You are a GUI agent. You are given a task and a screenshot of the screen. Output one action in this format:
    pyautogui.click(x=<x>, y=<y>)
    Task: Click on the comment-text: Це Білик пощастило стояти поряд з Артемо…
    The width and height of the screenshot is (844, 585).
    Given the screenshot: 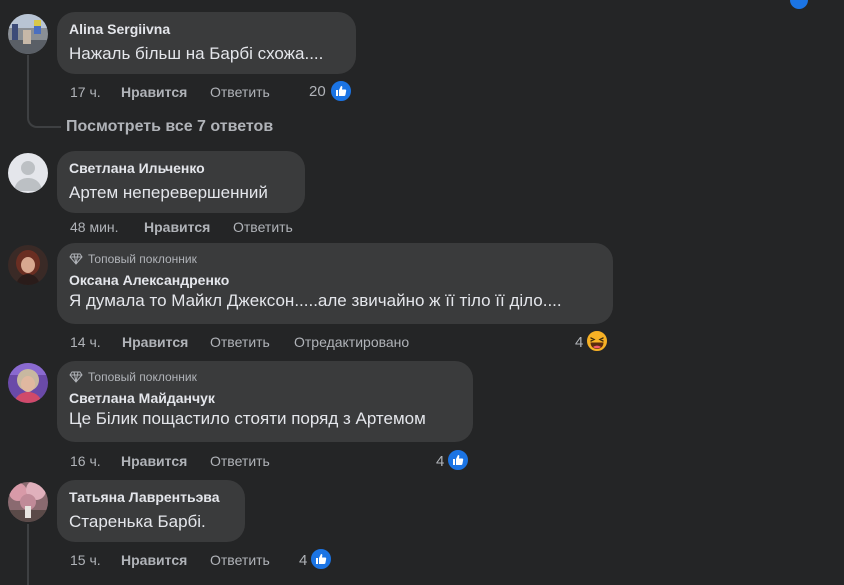 What is the action you would take?
    pyautogui.click(x=247, y=418)
    